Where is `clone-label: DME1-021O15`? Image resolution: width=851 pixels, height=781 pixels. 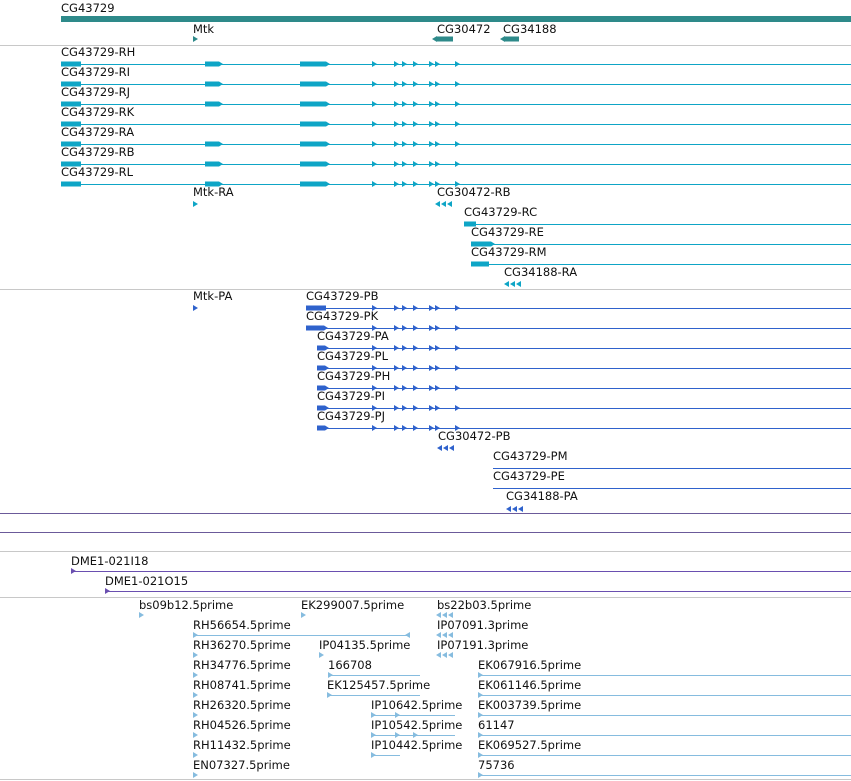
clone-label: DME1-021O15 is located at coordinates (146, 581).